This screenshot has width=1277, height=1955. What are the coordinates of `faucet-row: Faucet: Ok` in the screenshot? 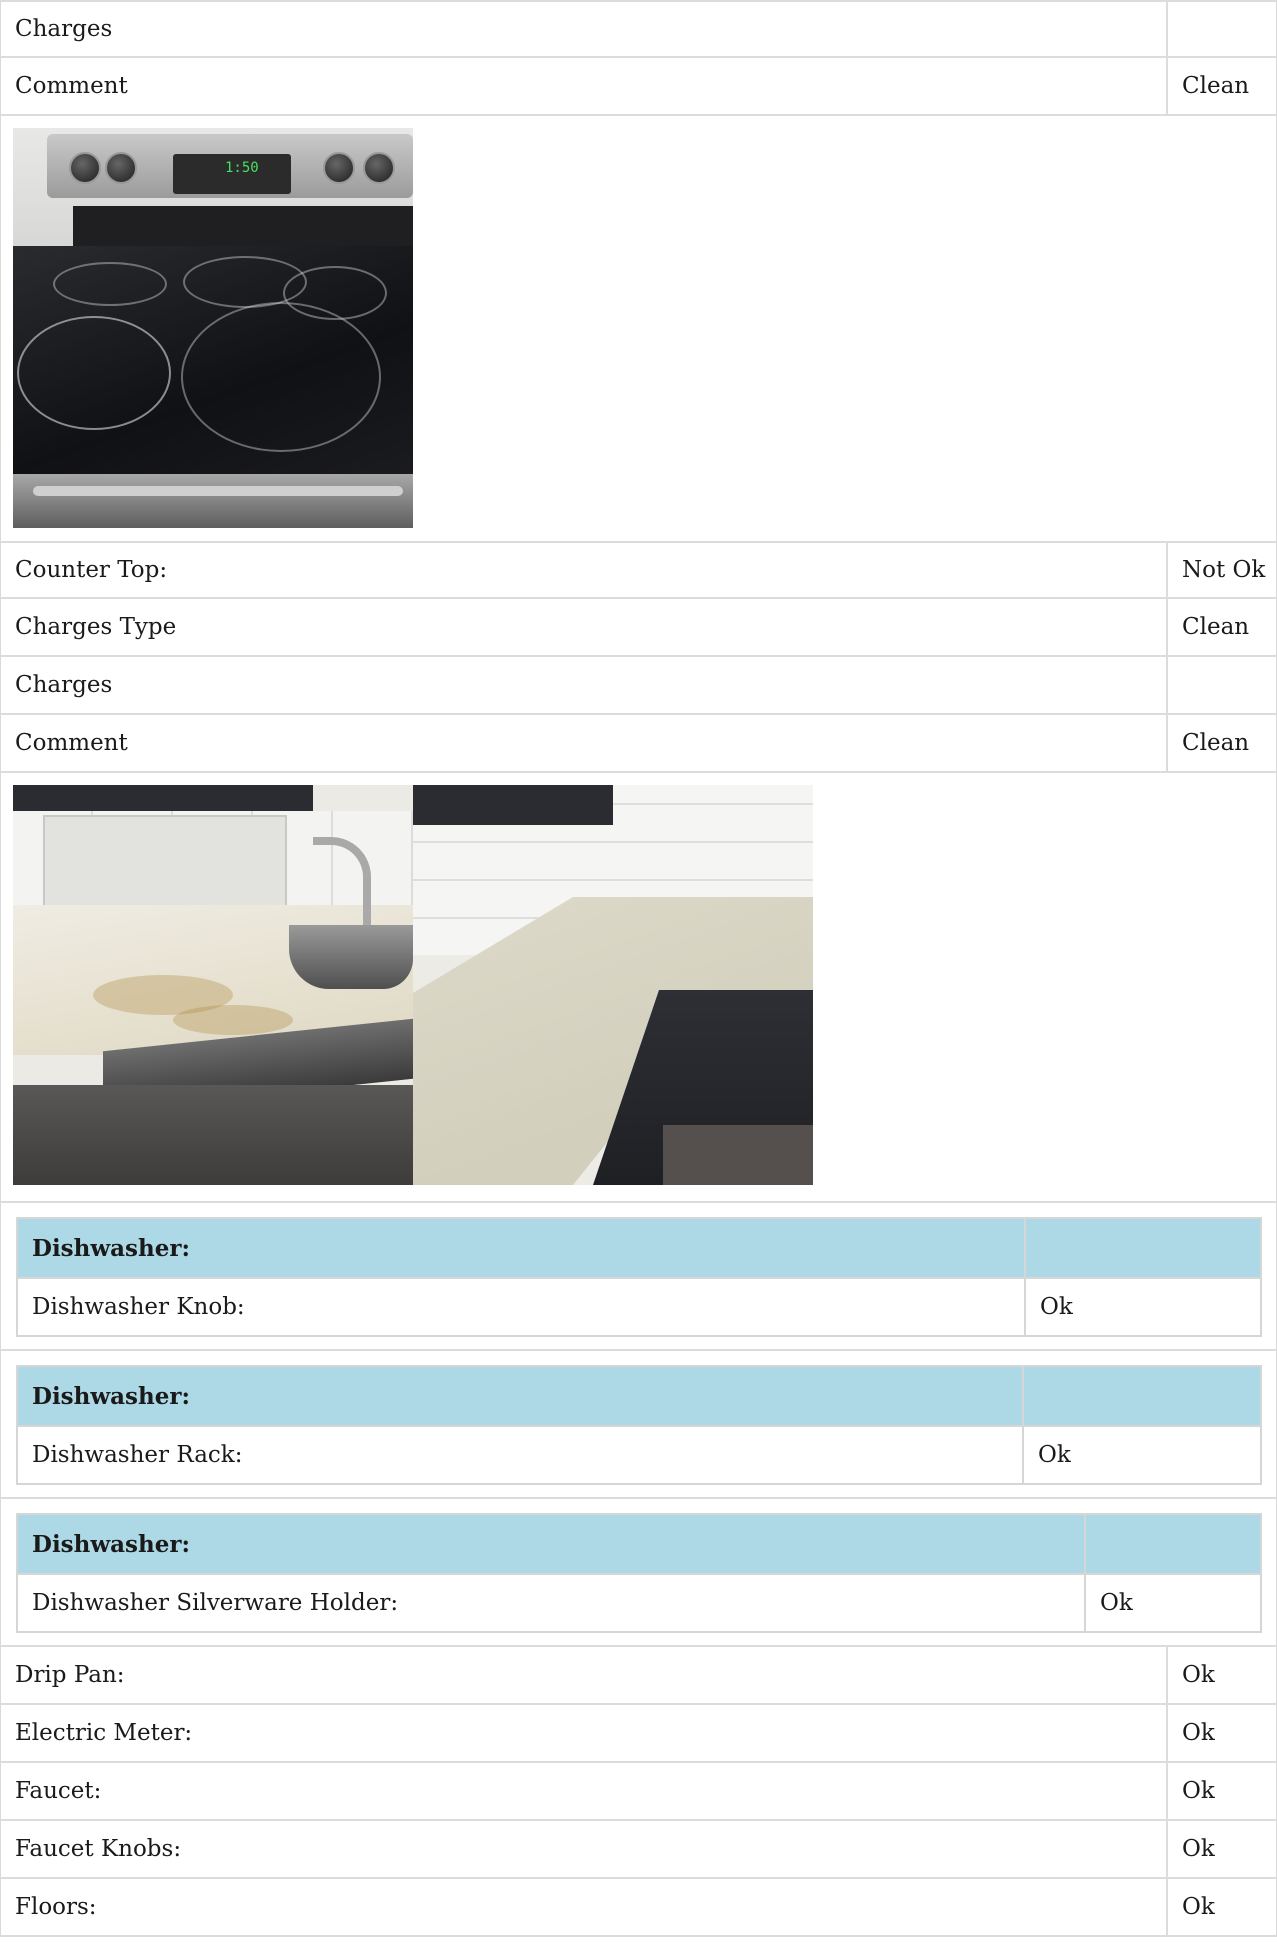 It's located at (638, 1792).